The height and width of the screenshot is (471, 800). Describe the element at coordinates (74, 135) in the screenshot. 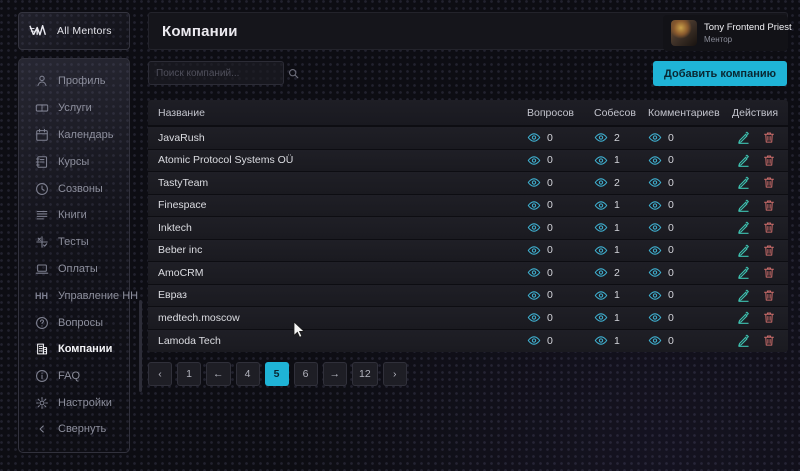

I see `sidebar-item: Календарь` at that location.